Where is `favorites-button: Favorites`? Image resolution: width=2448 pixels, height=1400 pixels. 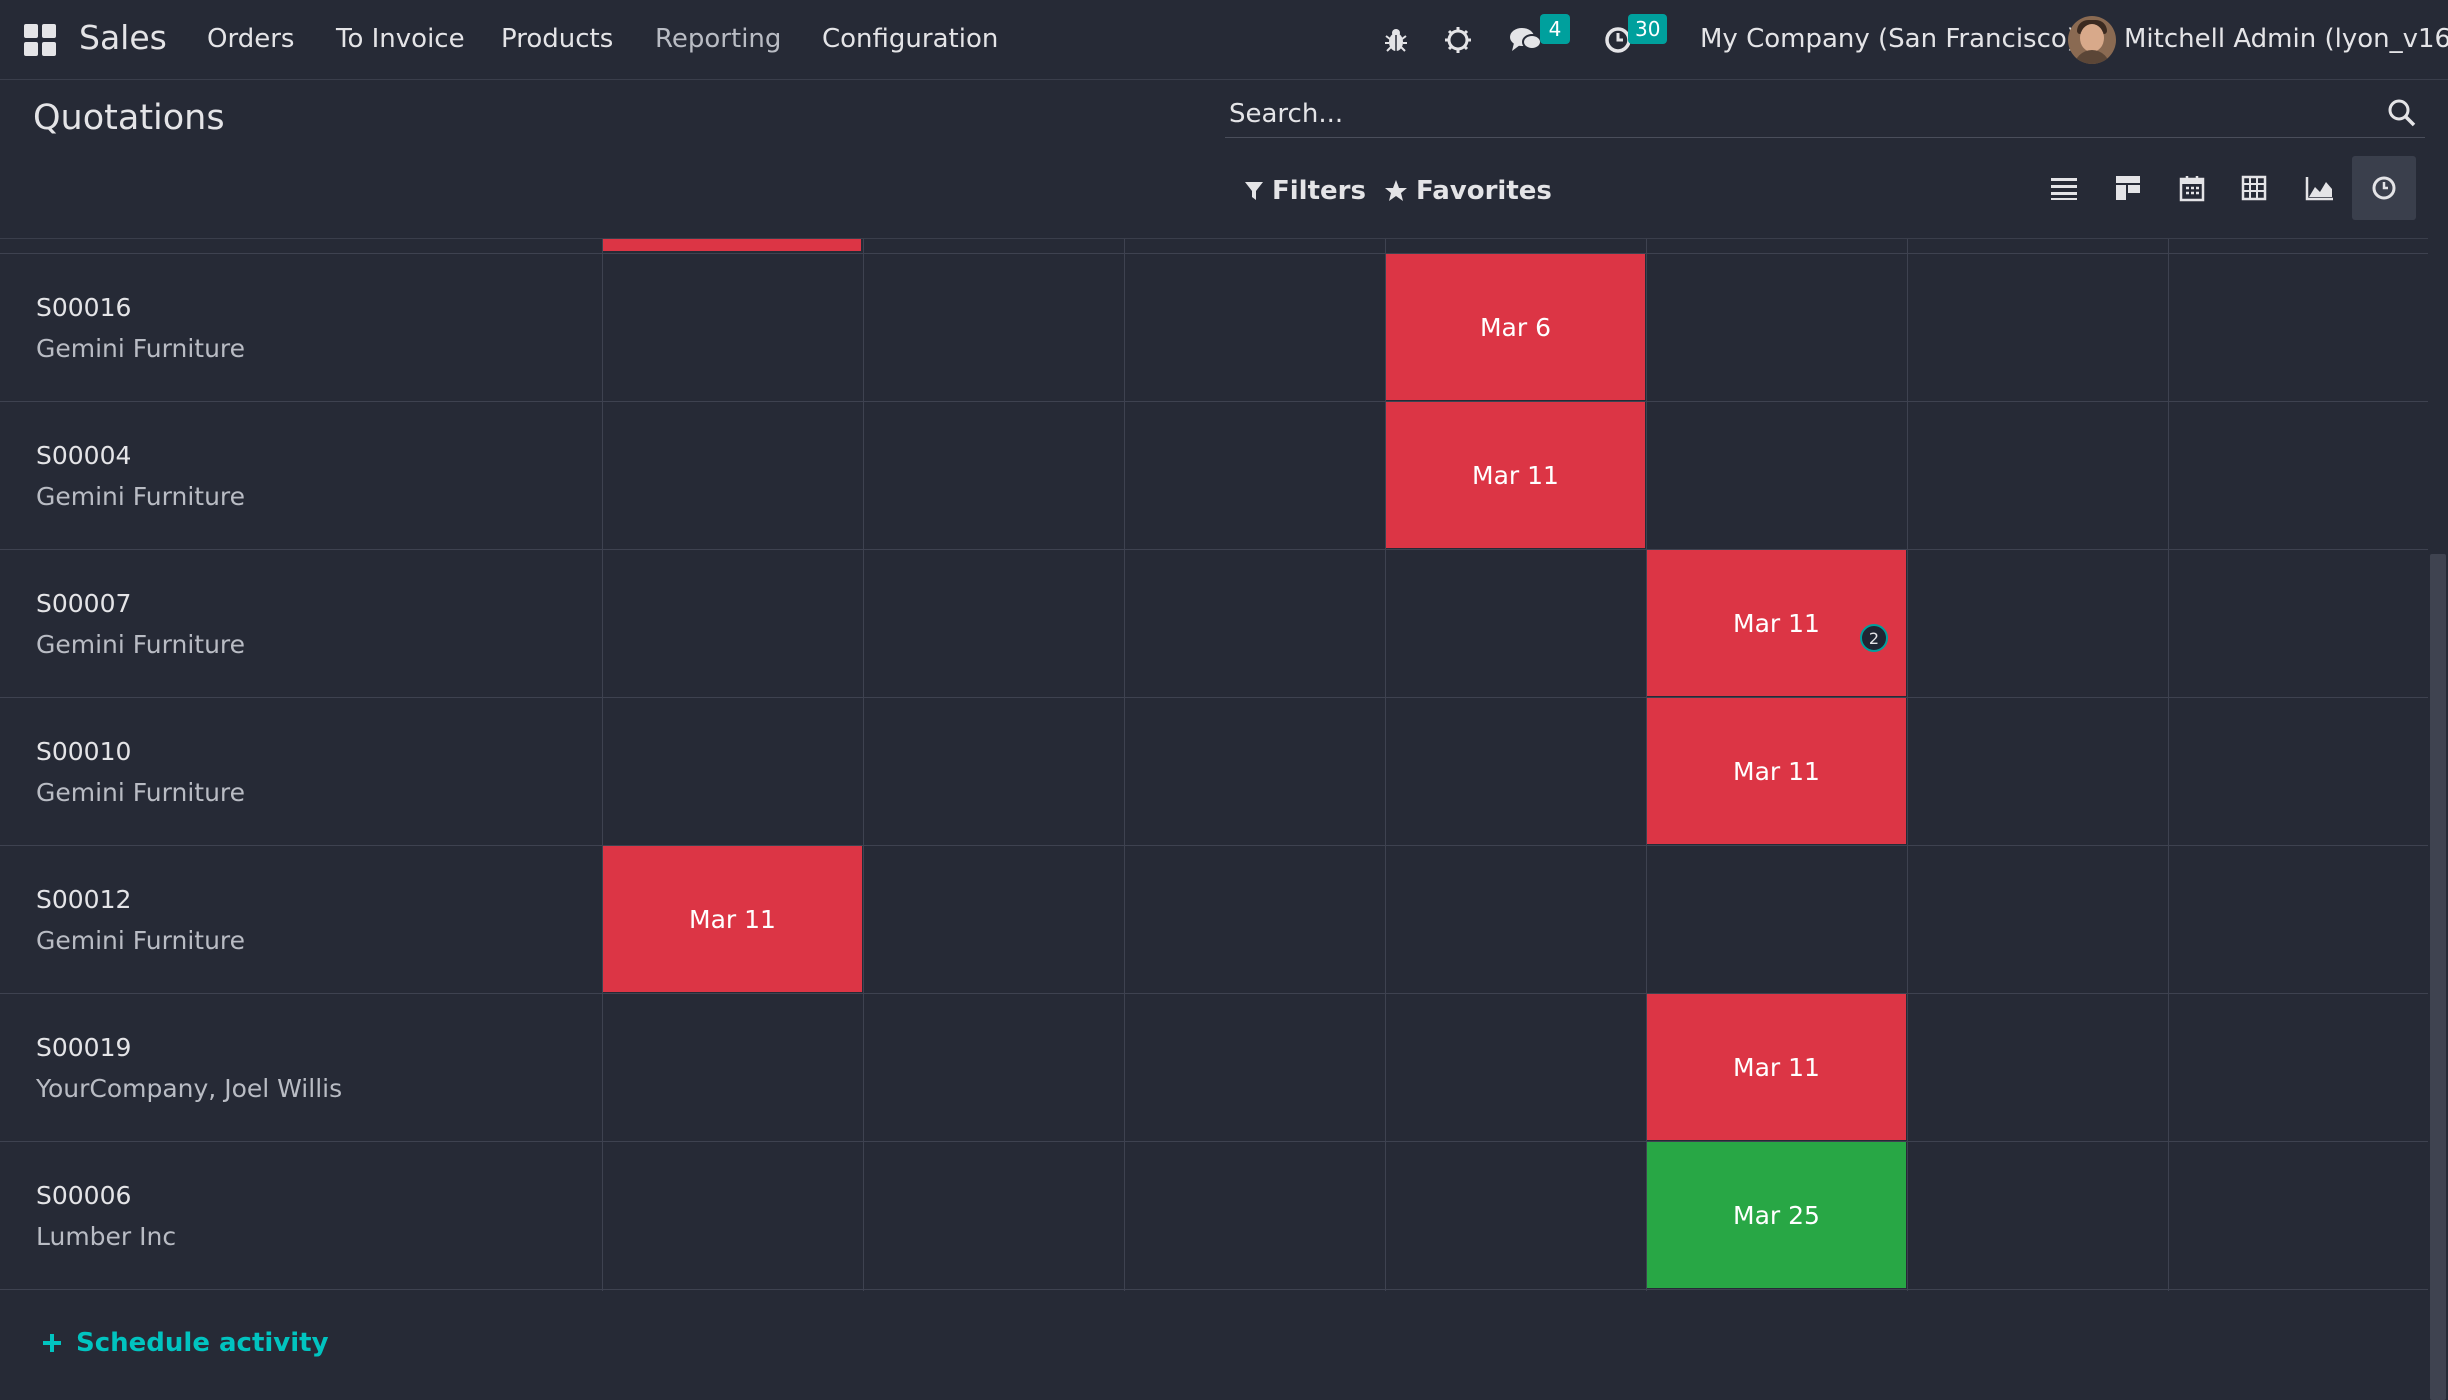 favorites-button: Favorites is located at coordinates (1468, 191).